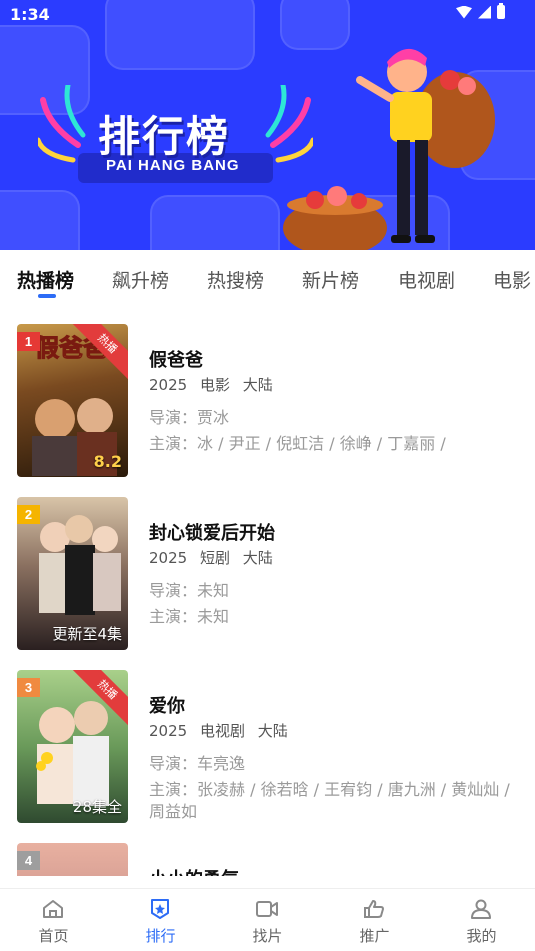  Describe the element at coordinates (30, 14) in the screenshot. I see `status-time: 1:34` at that location.